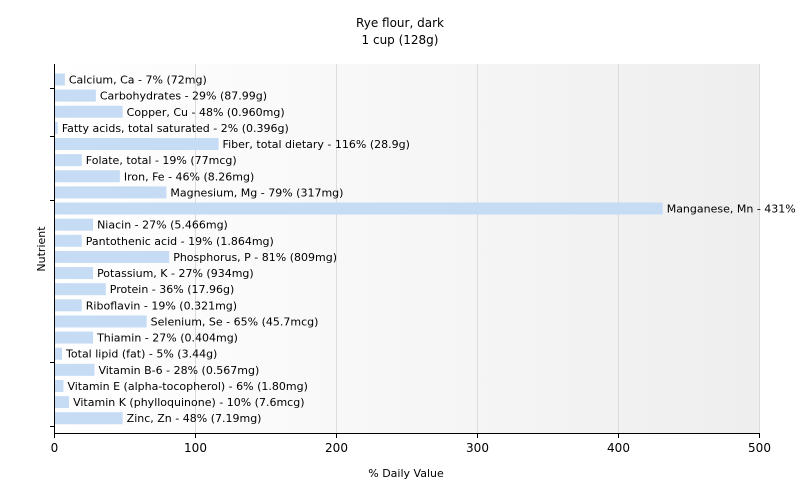 This screenshot has height=500, width=800. What do you see at coordinates (336, 448) in the screenshot?
I see `x-tick-label: 200` at bounding box center [336, 448].